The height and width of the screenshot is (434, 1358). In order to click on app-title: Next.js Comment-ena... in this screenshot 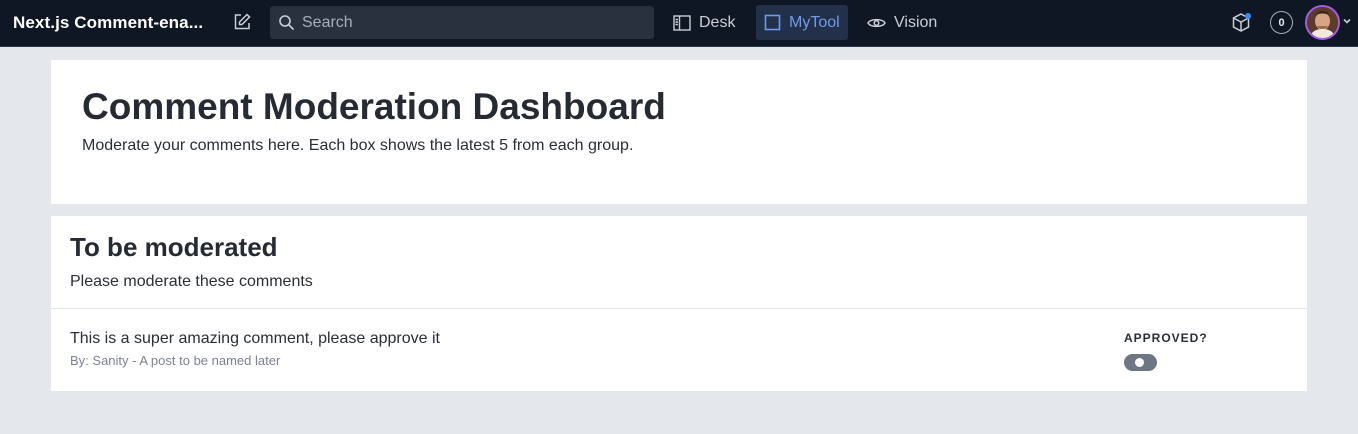, I will do `click(108, 23)`.